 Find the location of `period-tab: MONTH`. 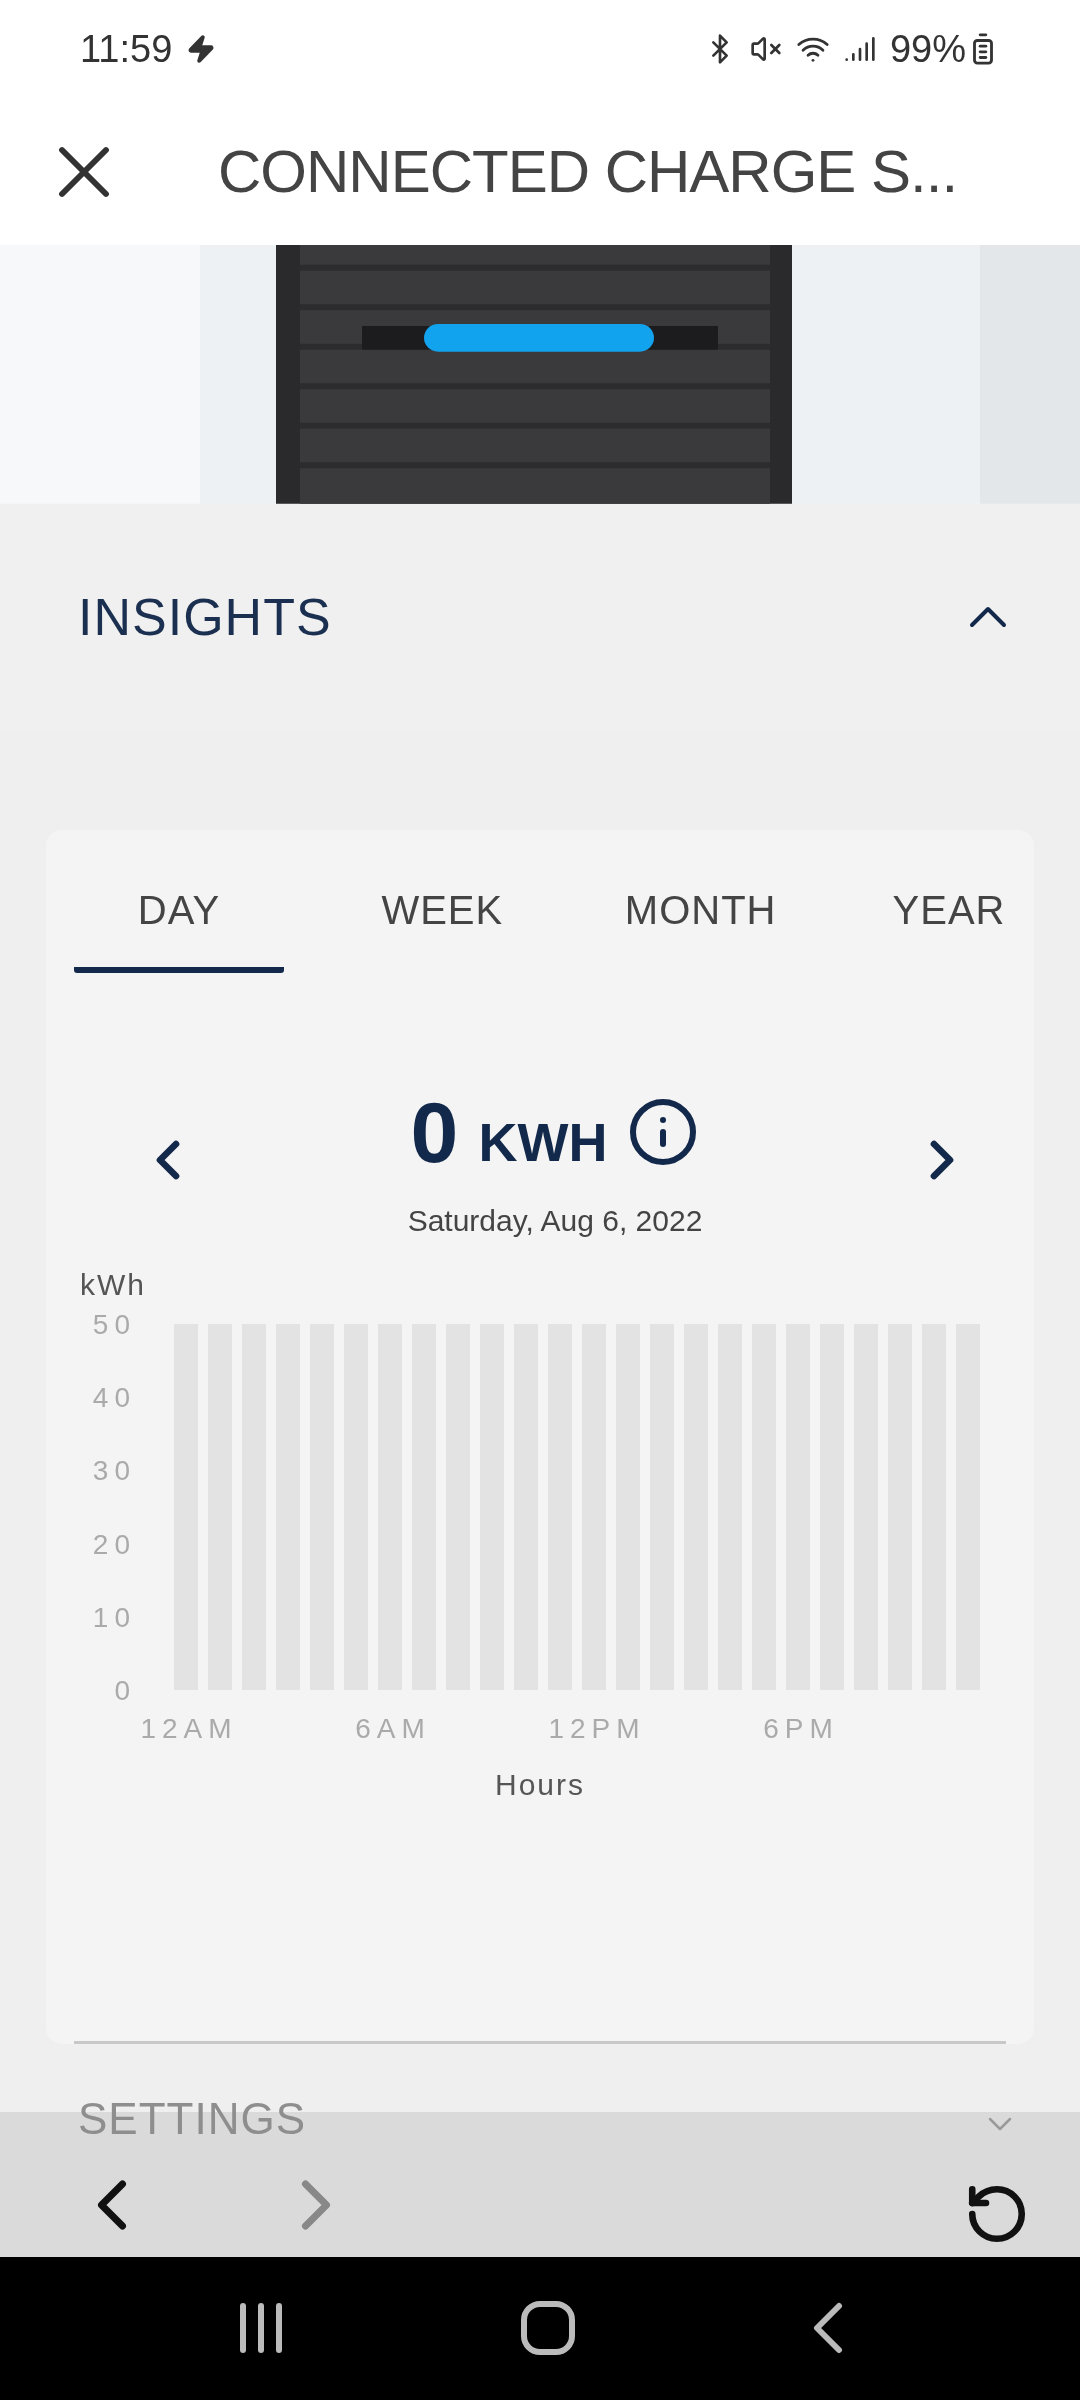

period-tab: MONTH is located at coordinates (700, 916).